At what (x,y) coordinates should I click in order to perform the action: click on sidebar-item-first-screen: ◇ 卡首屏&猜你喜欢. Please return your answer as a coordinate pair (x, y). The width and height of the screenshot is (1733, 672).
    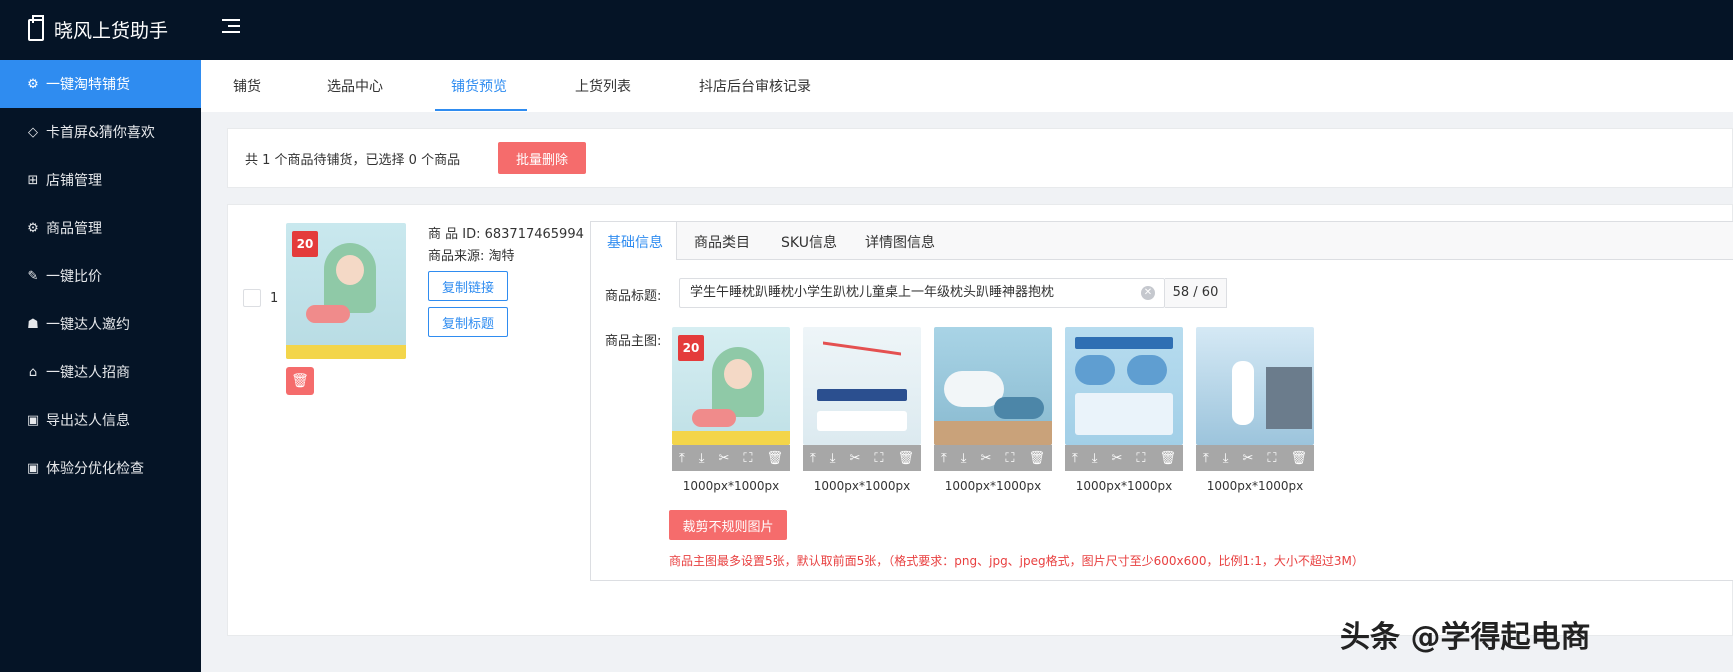
    Looking at the image, I should click on (100, 132).